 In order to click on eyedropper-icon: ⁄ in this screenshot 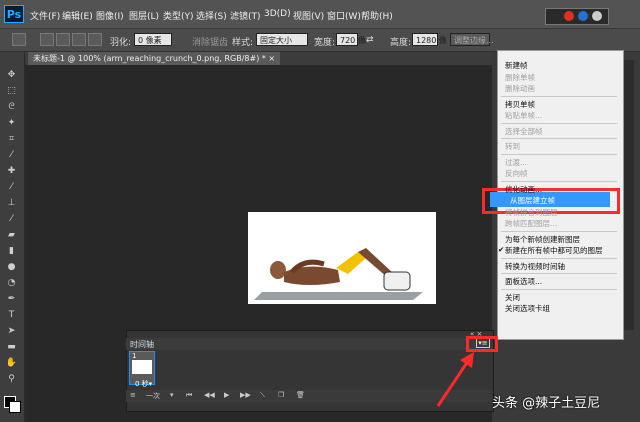, I will do `click(11, 155)`.